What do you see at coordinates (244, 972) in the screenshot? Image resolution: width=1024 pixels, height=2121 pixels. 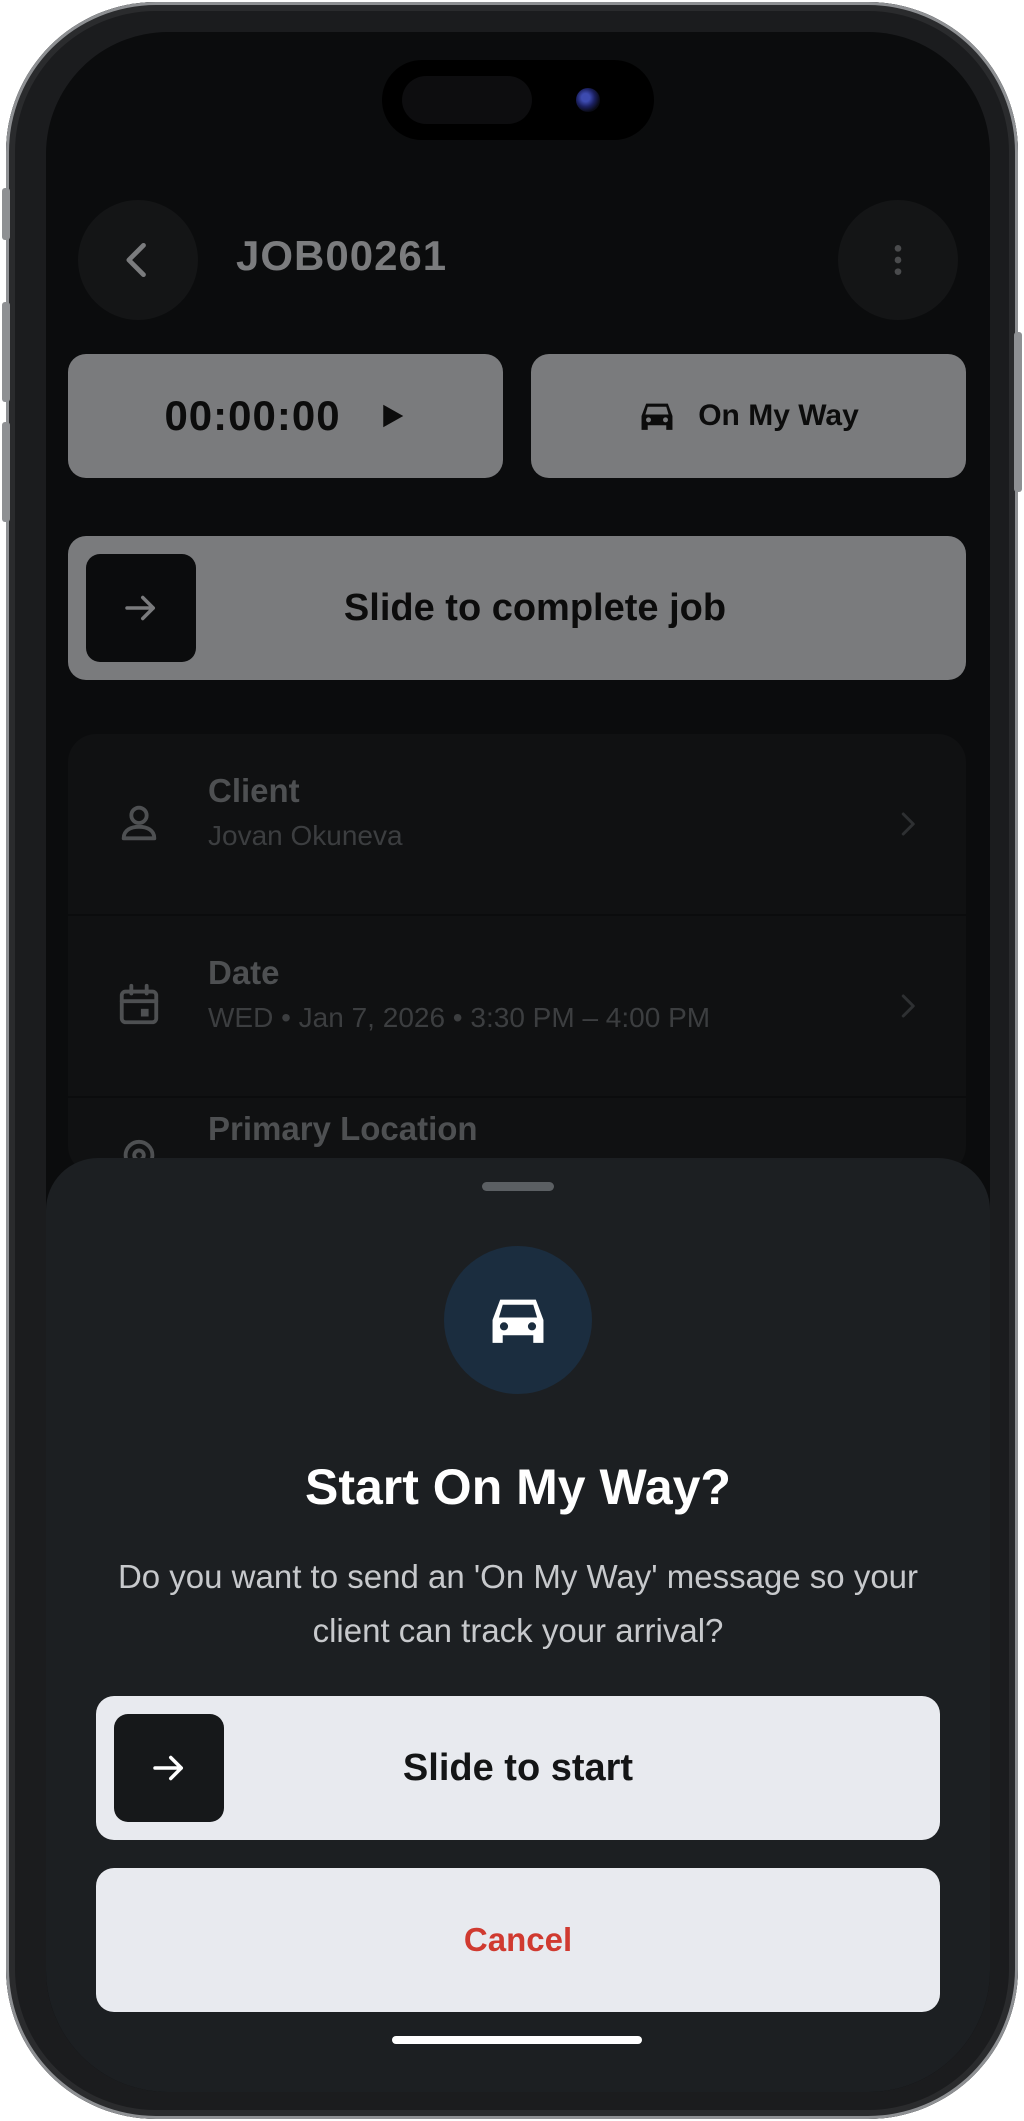 I see `date-label: Date` at bounding box center [244, 972].